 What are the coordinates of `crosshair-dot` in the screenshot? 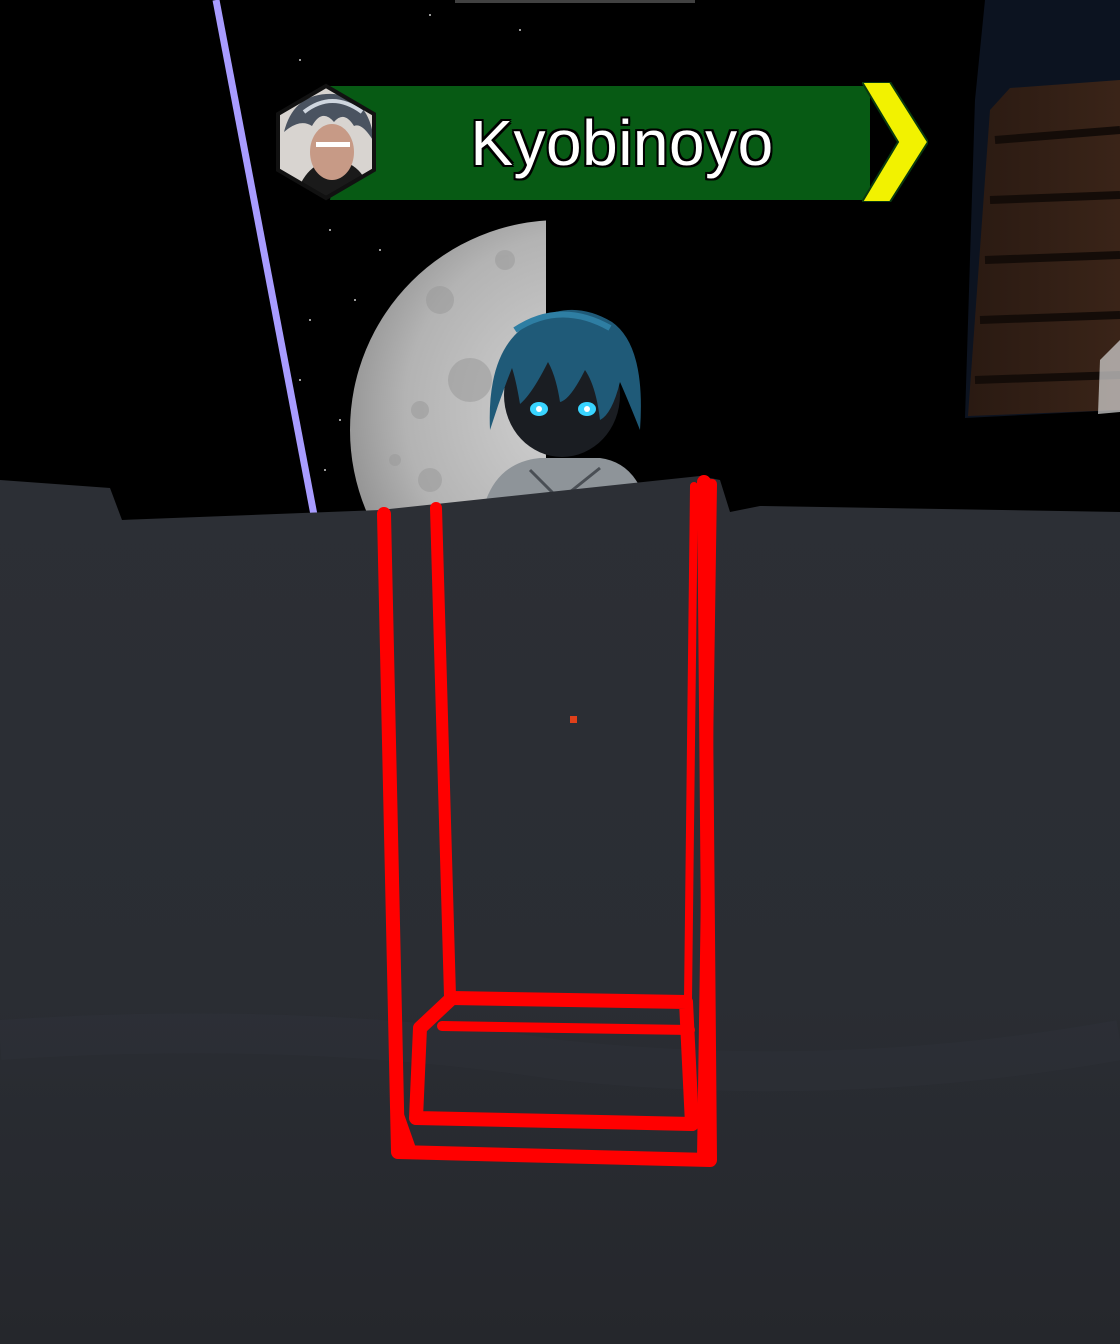 It's located at (573, 719).